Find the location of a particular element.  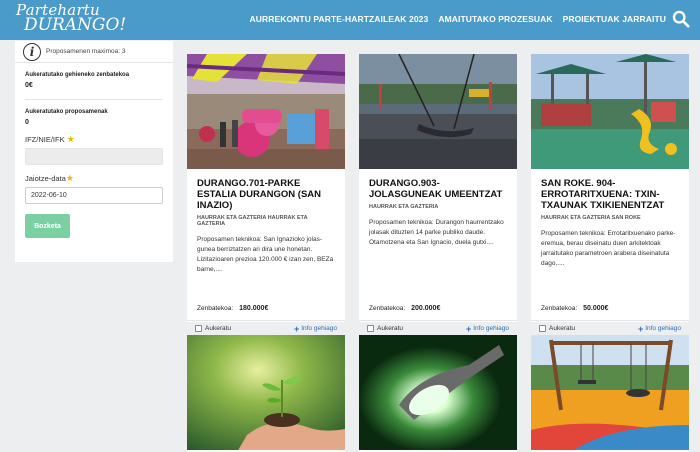

proposal-amount: Zenbatekoa: 50.000€ is located at coordinates (574, 308).